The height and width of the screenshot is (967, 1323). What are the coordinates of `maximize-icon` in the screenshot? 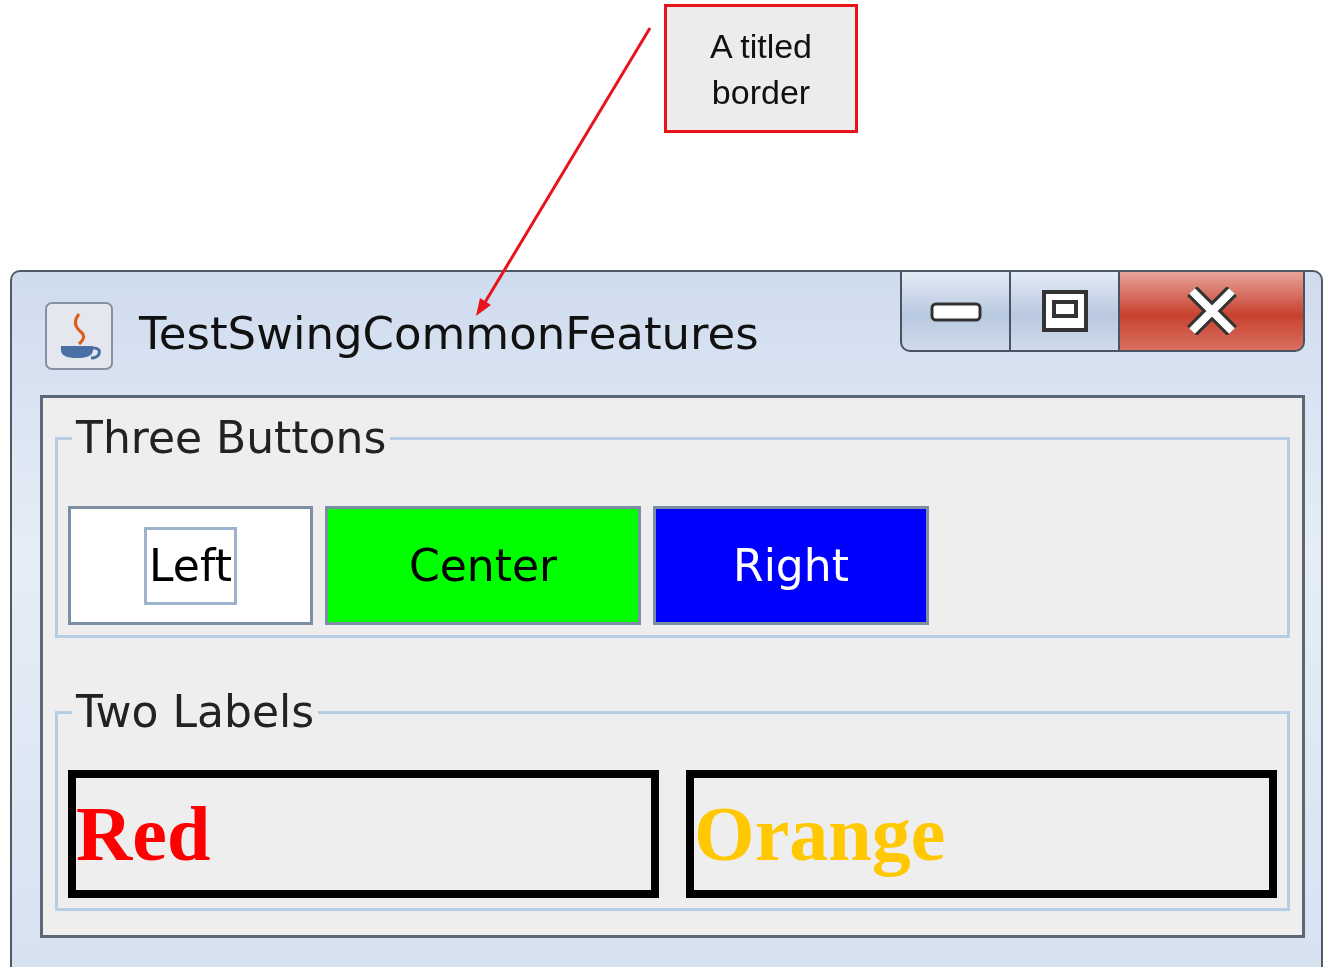 It's located at (1064, 311).